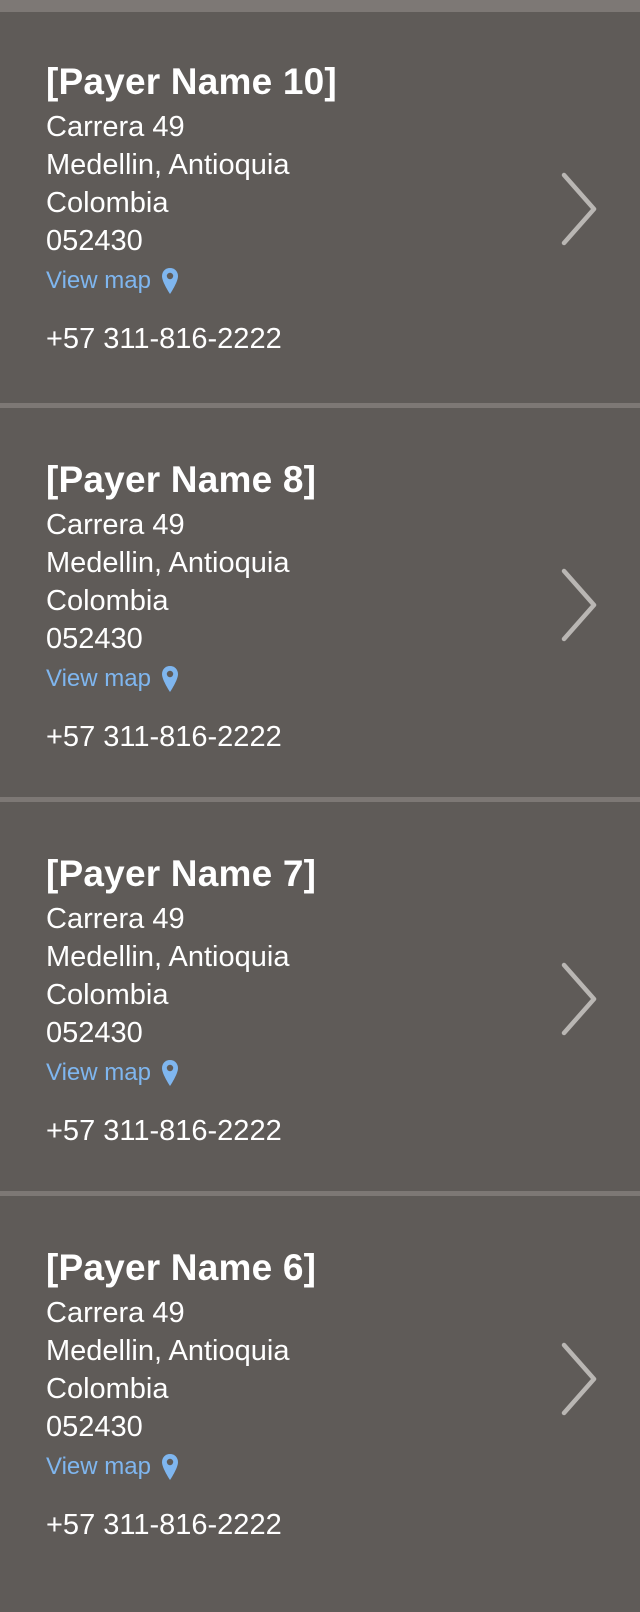  I want to click on payer-name: [Payer Name 6], so click(181, 1267).